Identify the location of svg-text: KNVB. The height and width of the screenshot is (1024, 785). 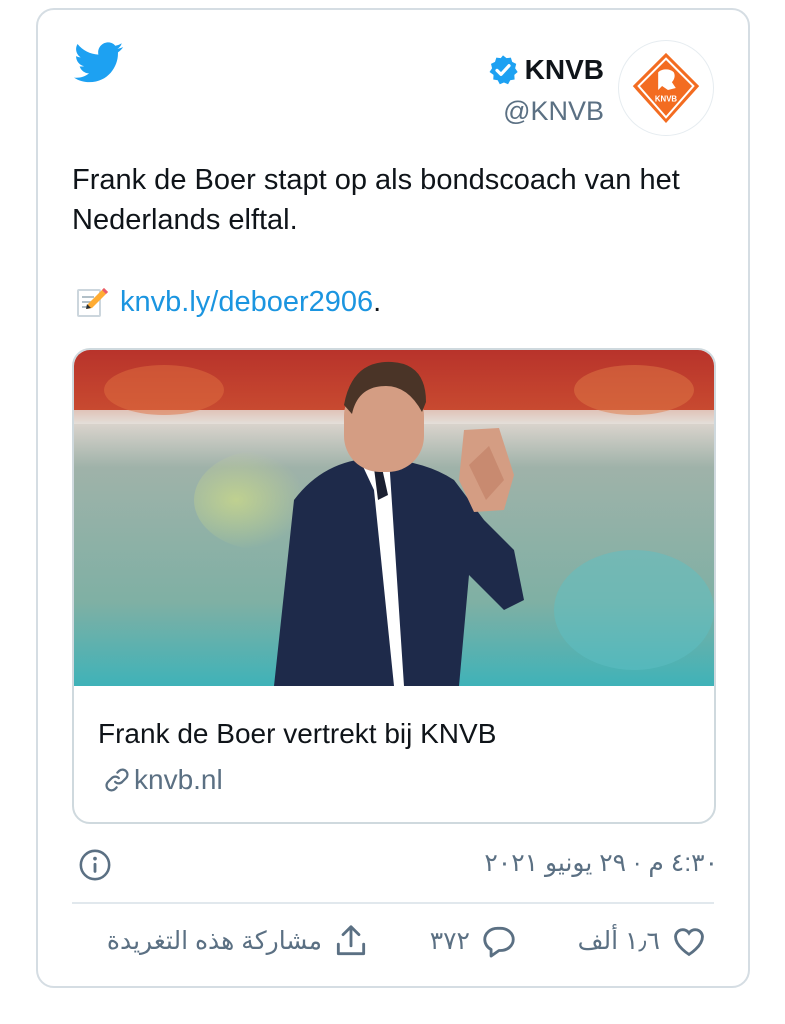
(666, 99).